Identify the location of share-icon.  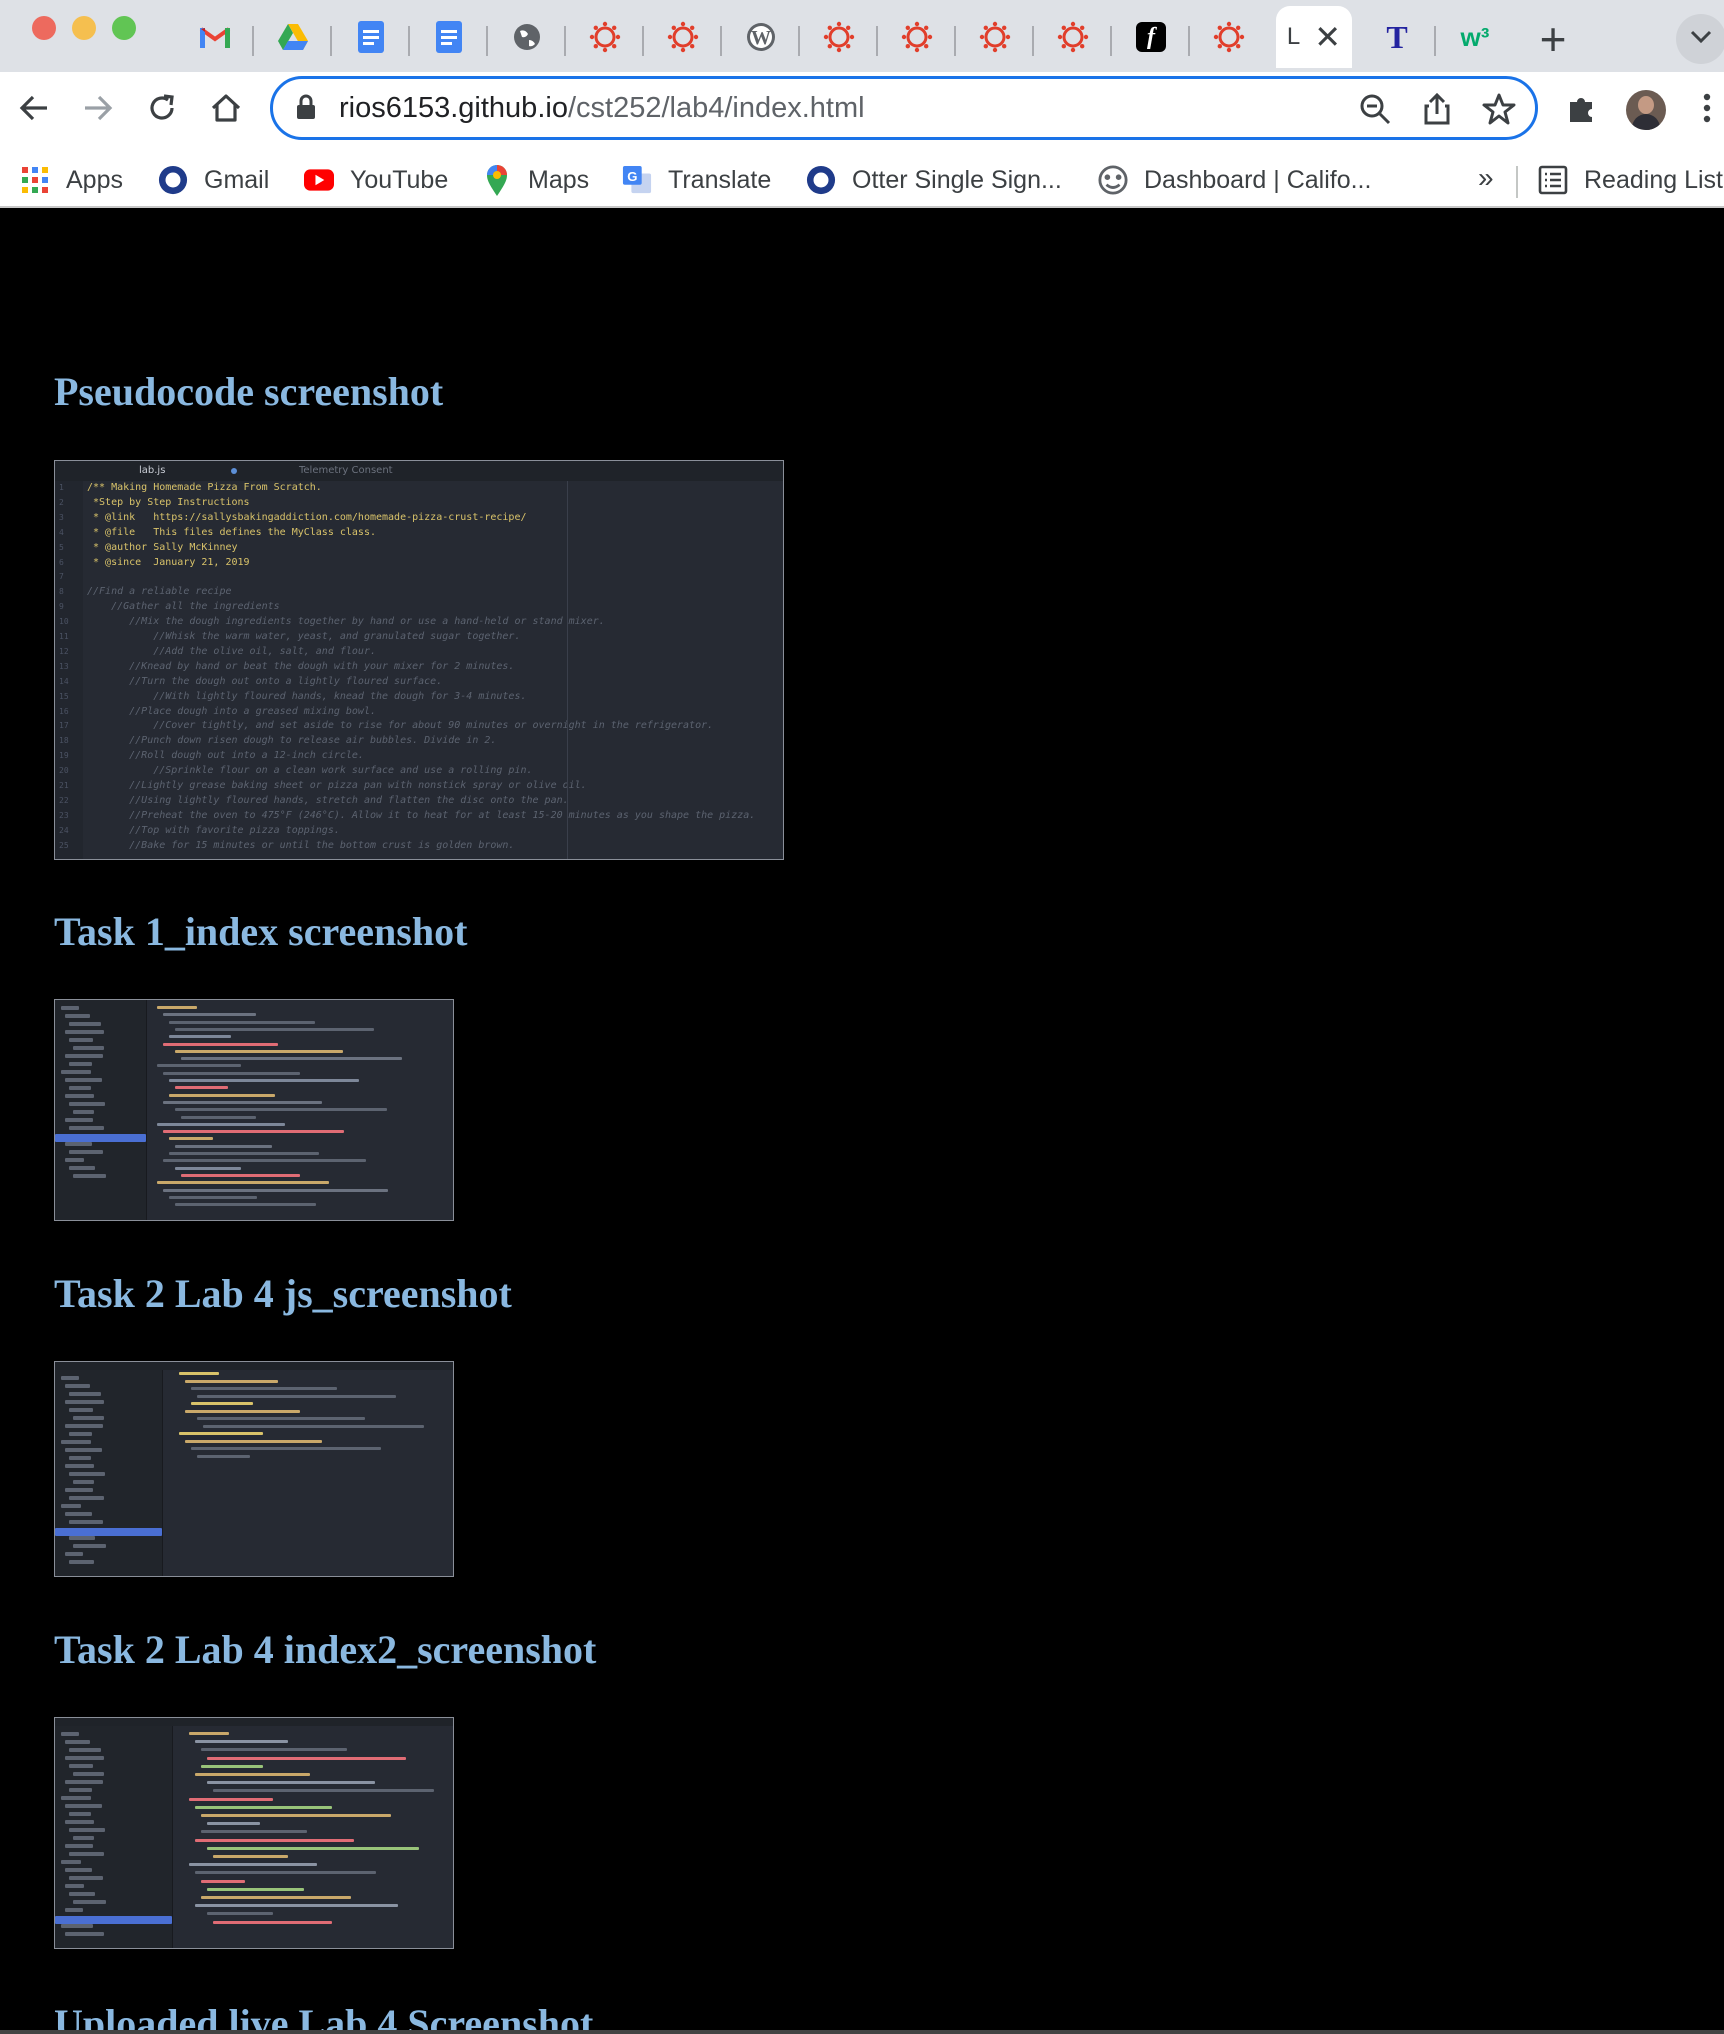
(1437, 109).